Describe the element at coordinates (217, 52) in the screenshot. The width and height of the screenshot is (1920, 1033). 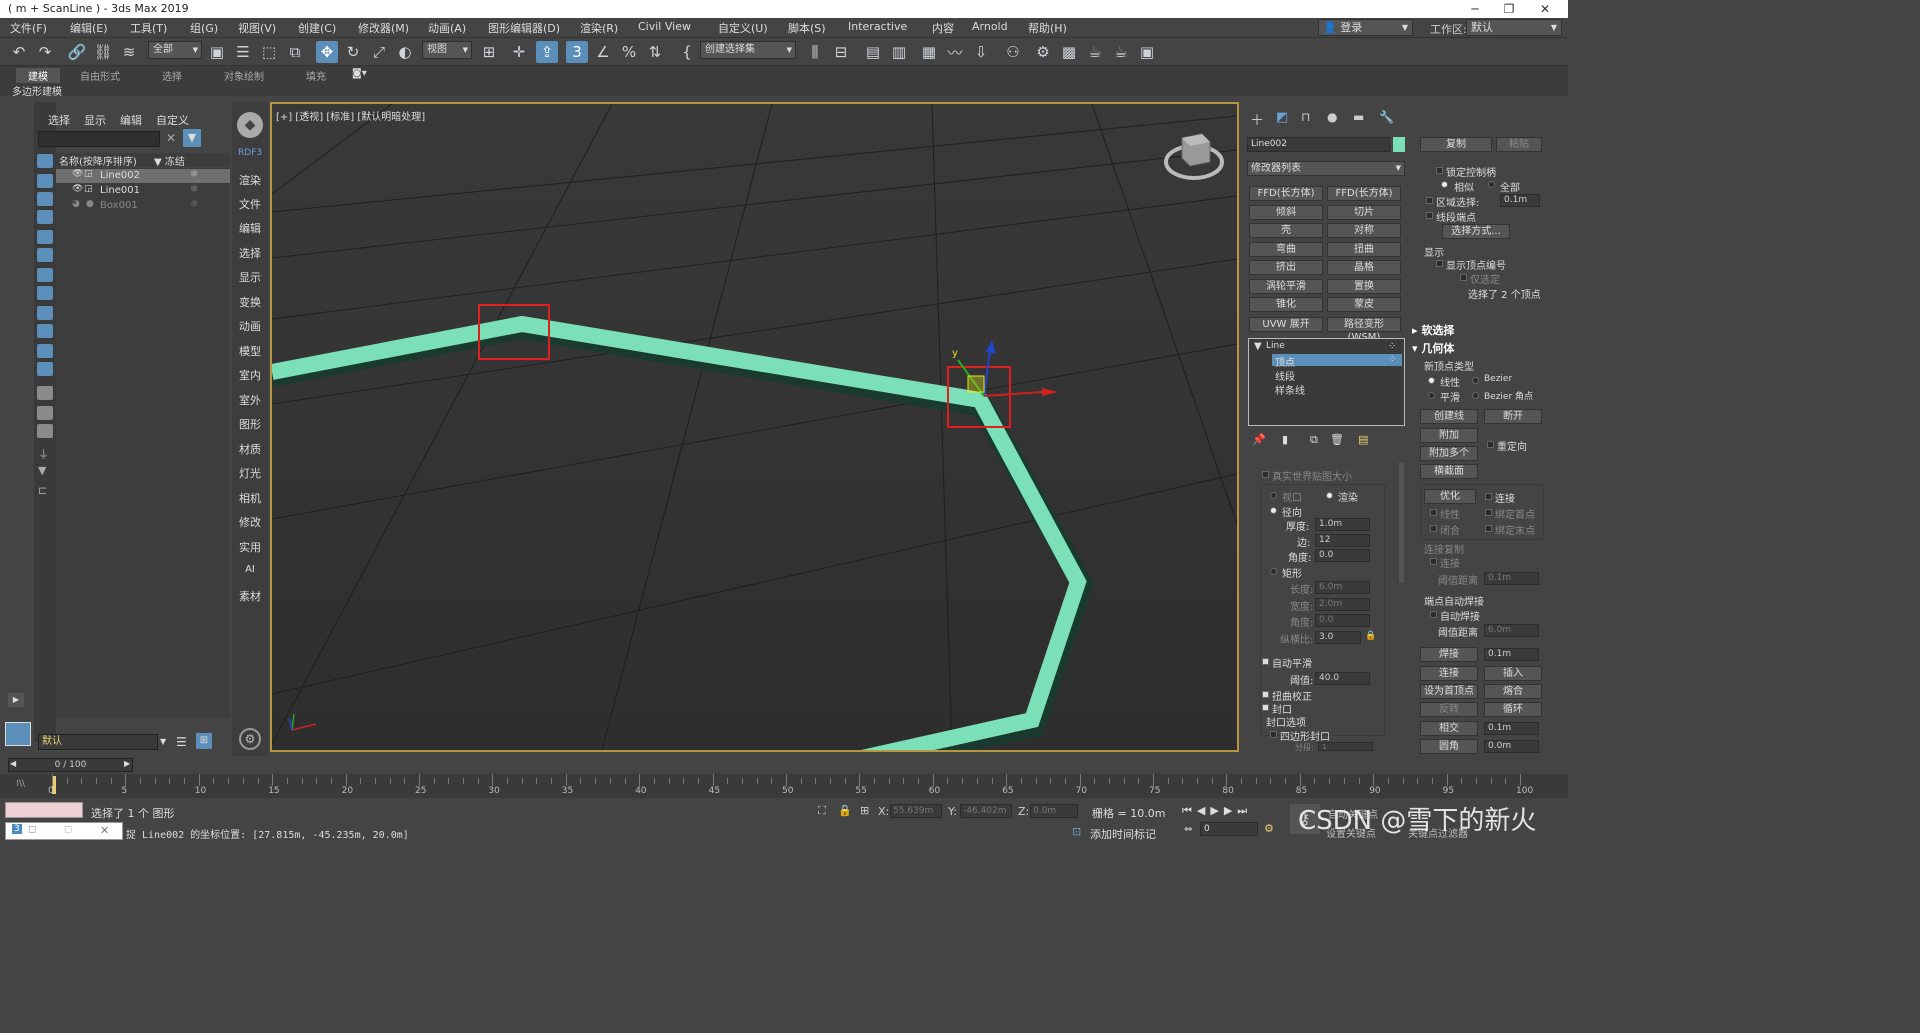
I see `select-object-icon: ▣` at that location.